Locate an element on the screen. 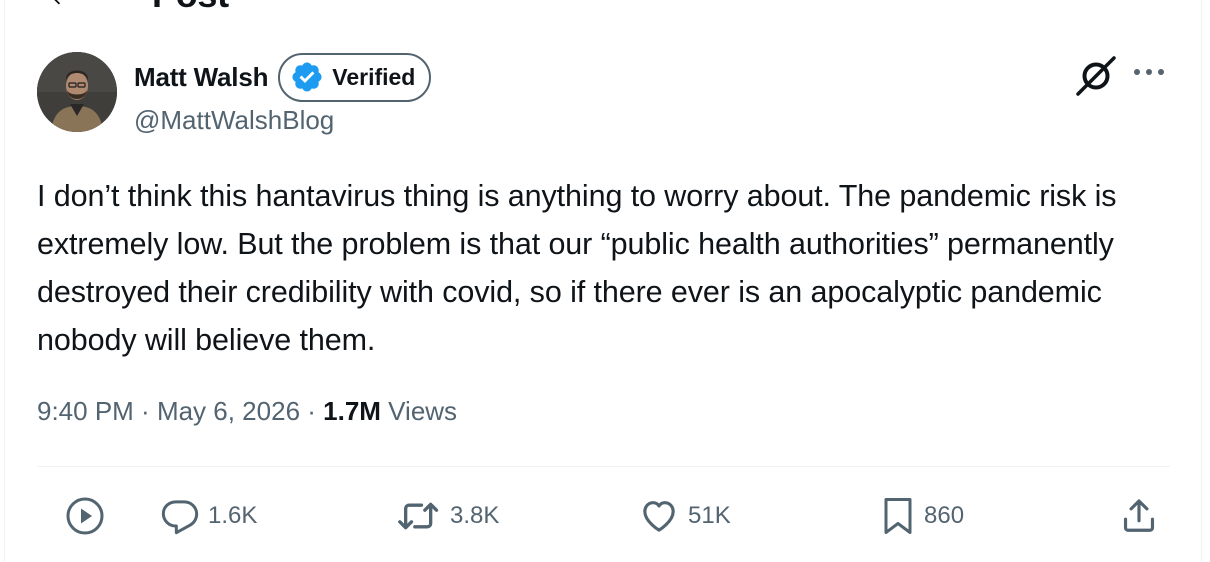  reply-button: 1.6K is located at coordinates (208, 516).